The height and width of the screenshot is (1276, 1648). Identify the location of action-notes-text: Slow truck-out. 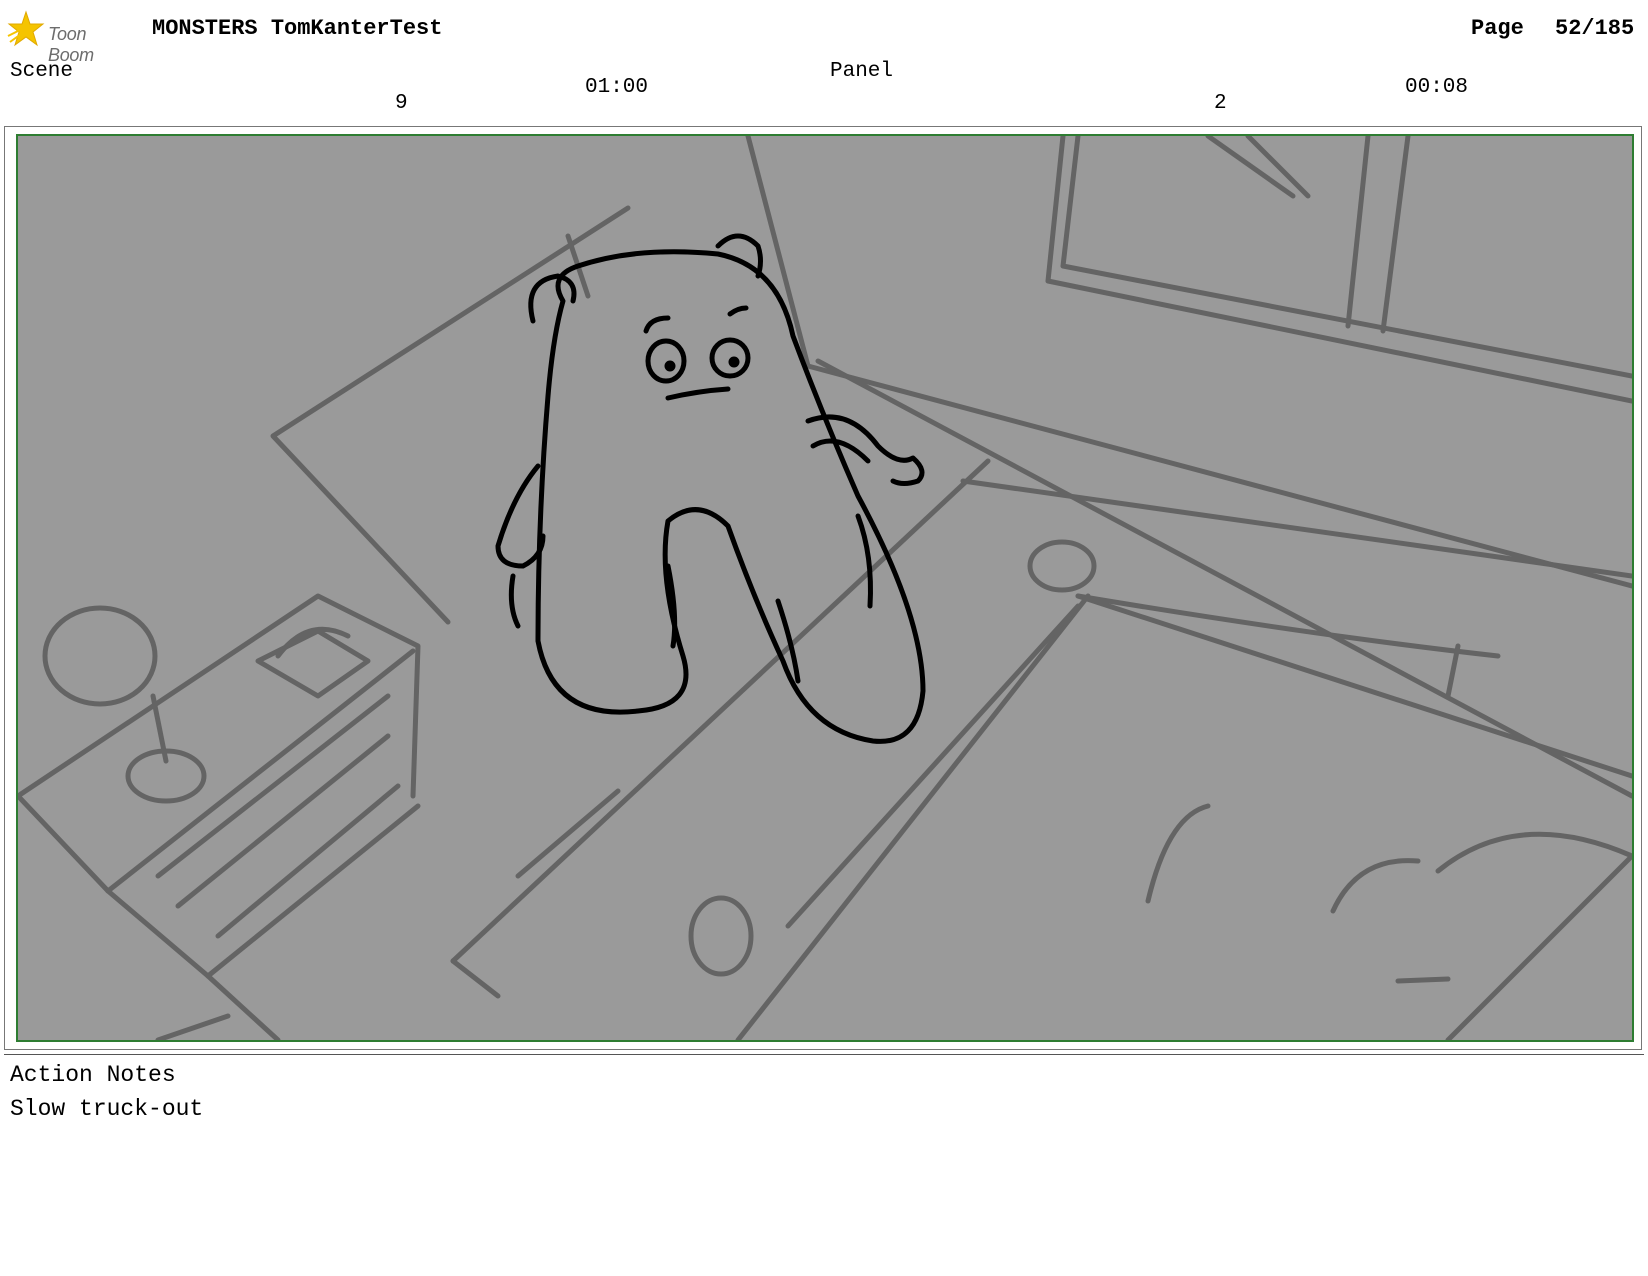
(107, 1109).